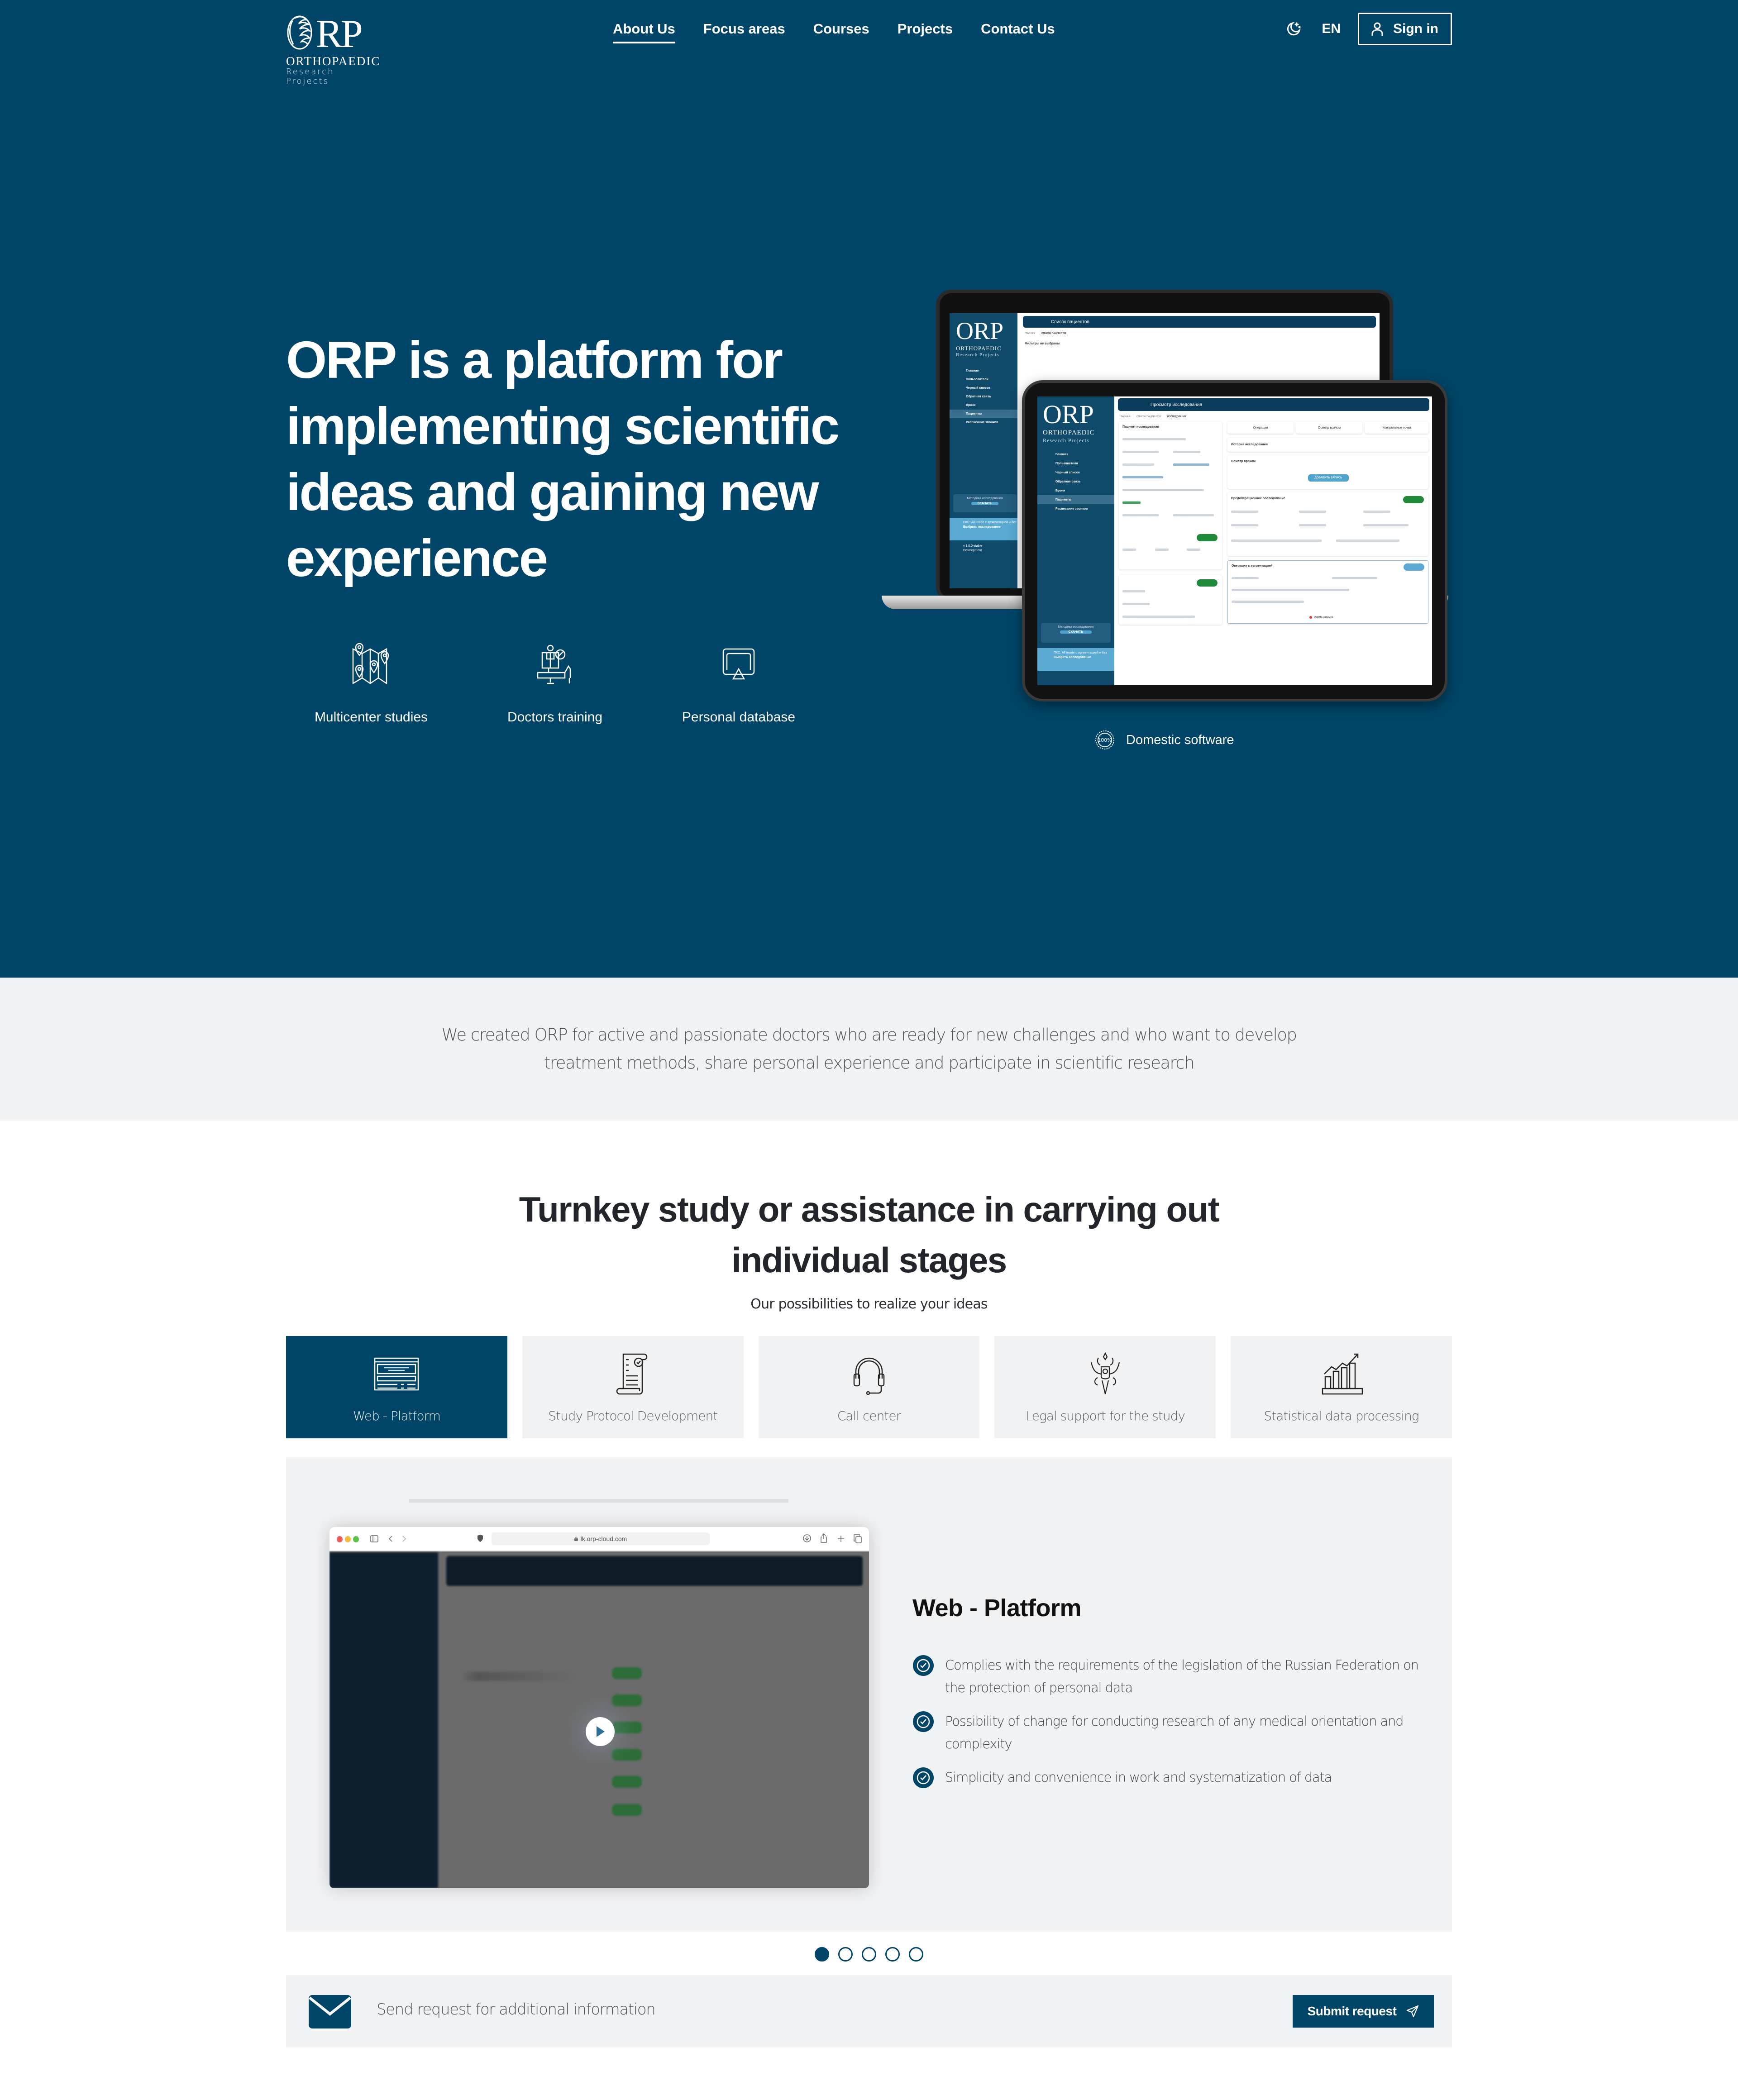  Describe the element at coordinates (983, 414) in the screenshot. I see `app-menu-item-selected: Пациенты` at that location.